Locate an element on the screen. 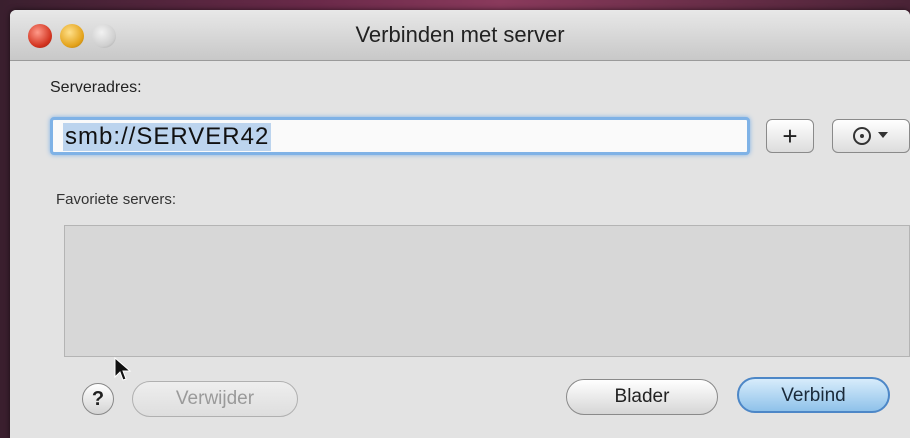 Image resolution: width=910 pixels, height=438 pixels. browse-button: Blader is located at coordinates (642, 397).